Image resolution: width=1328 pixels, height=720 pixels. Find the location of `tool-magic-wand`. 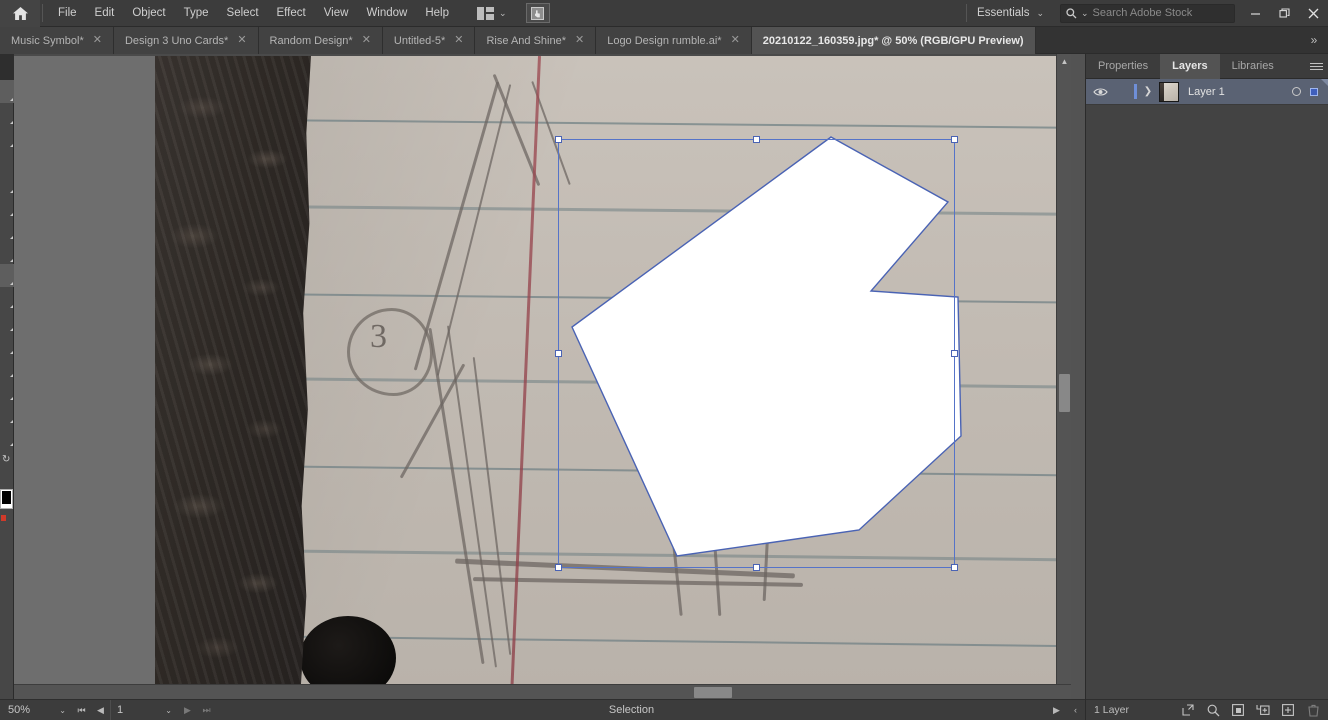

tool-magic-wand is located at coordinates (7, 137).